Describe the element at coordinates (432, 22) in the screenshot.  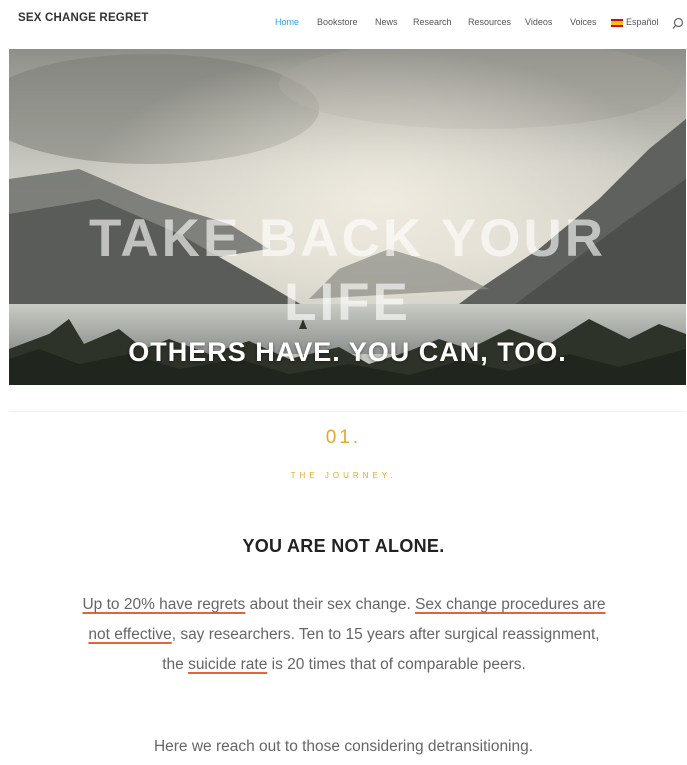
I see `nav-research: Research` at that location.